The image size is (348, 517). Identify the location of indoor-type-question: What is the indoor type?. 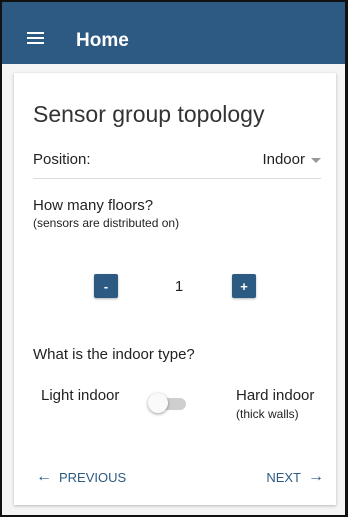
(114, 354).